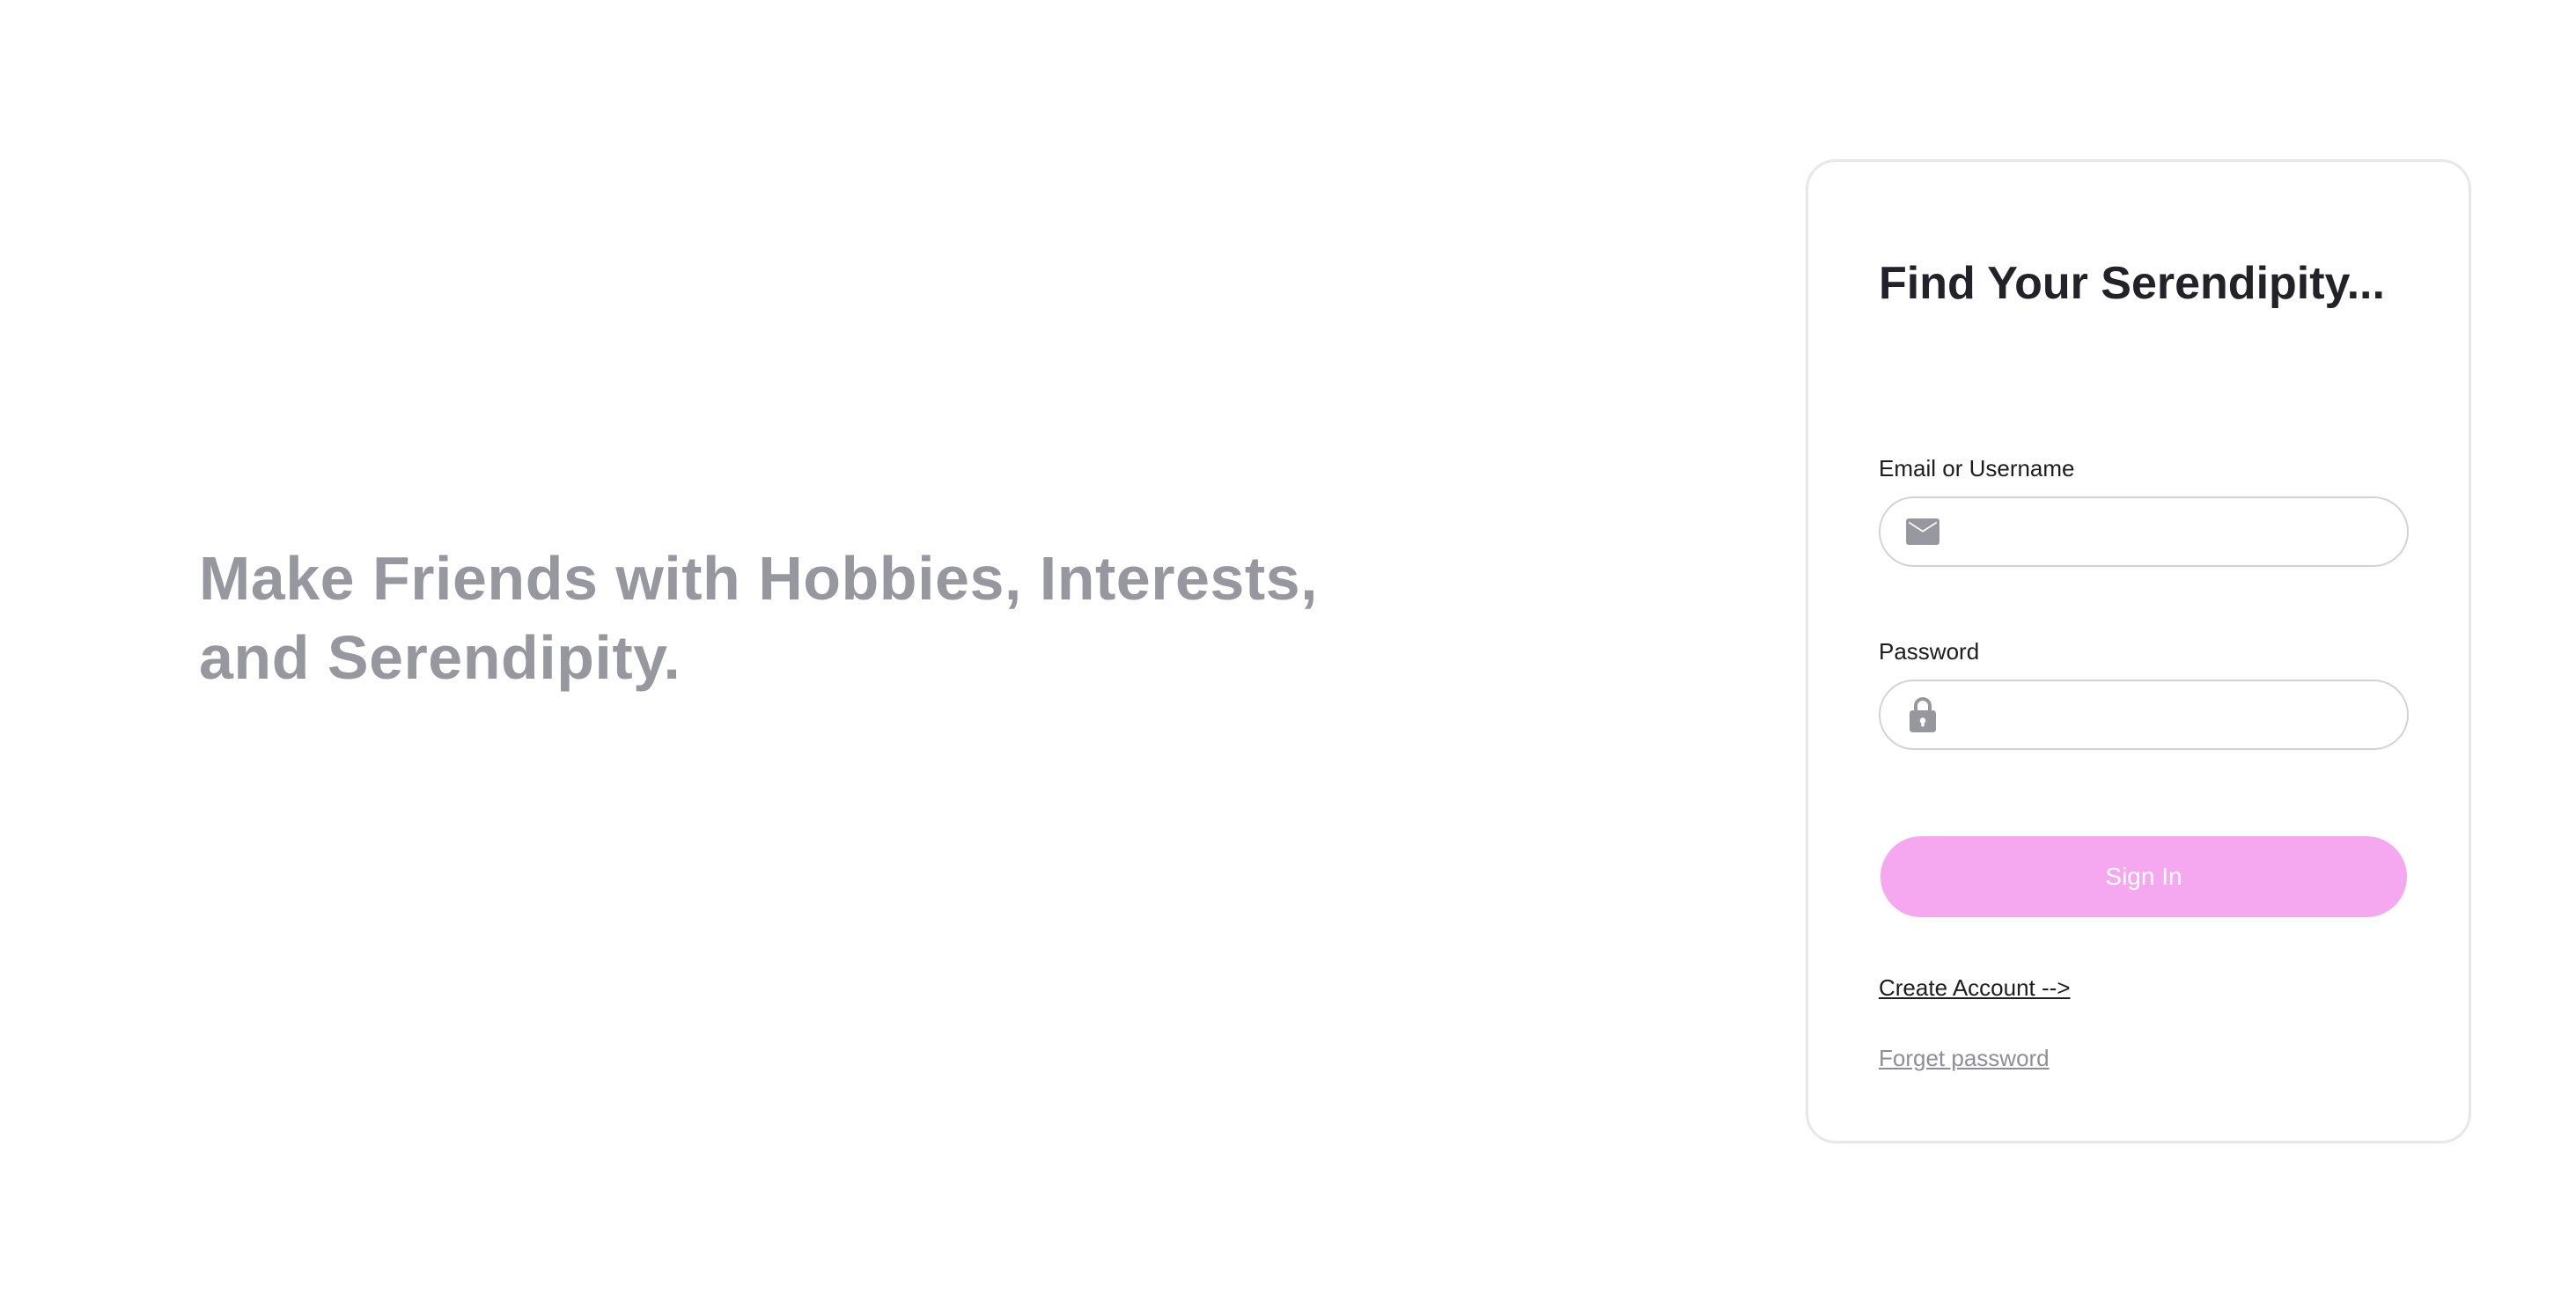 The image size is (2576, 1301). What do you see at coordinates (2144, 876) in the screenshot?
I see `sign-in-button: Sign In` at bounding box center [2144, 876].